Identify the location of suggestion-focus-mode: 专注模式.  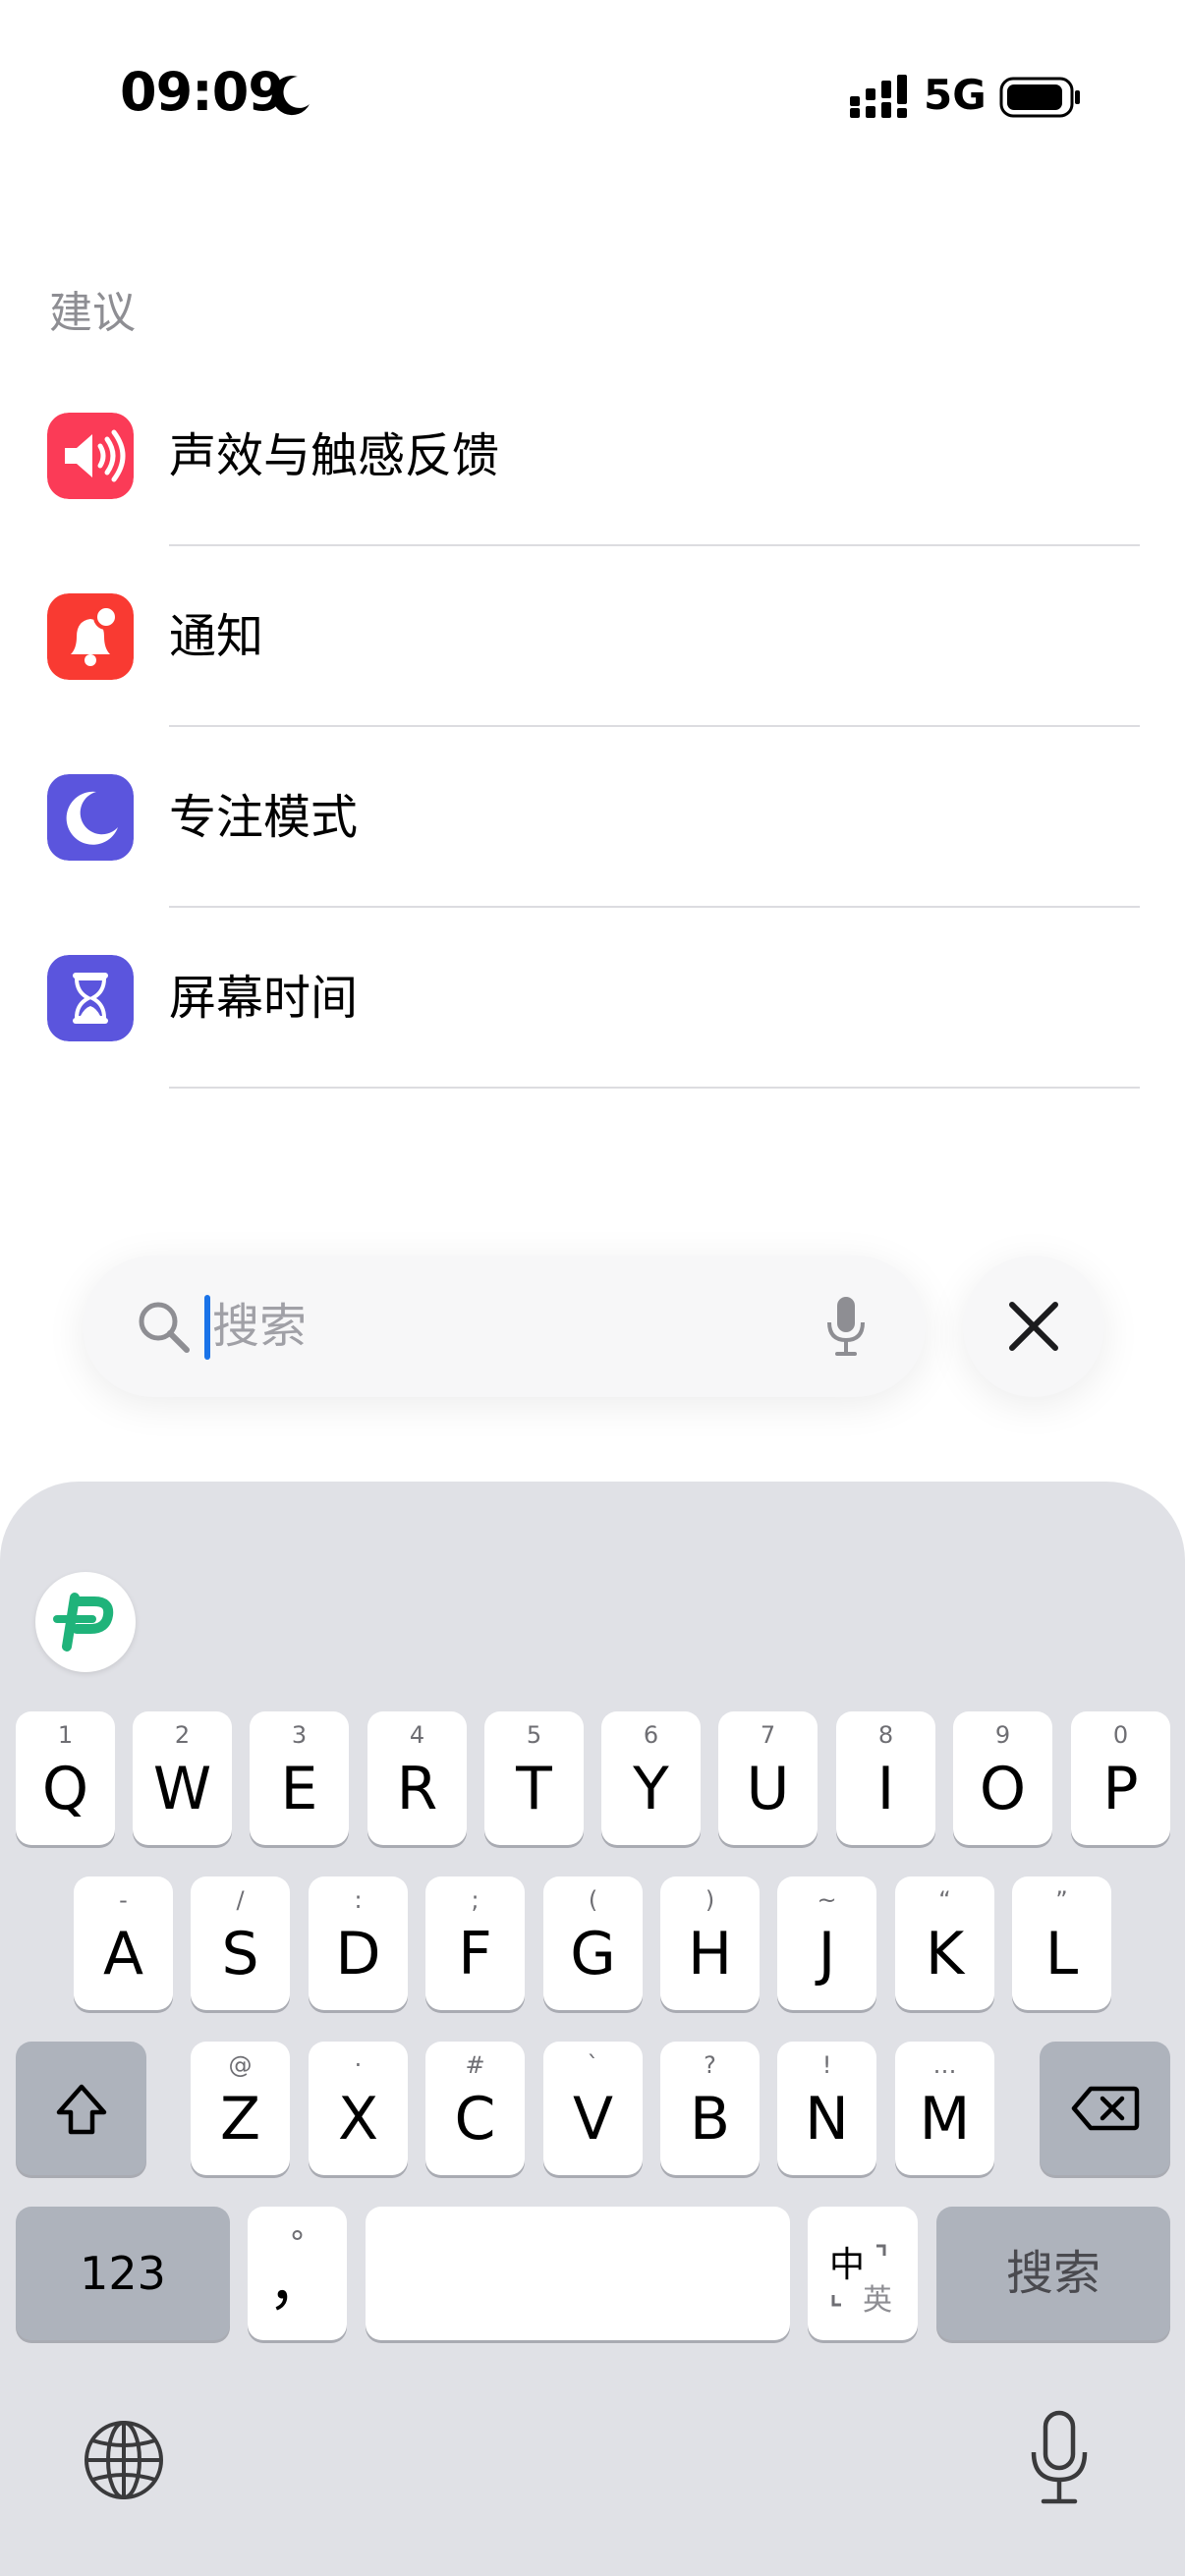
(592, 817).